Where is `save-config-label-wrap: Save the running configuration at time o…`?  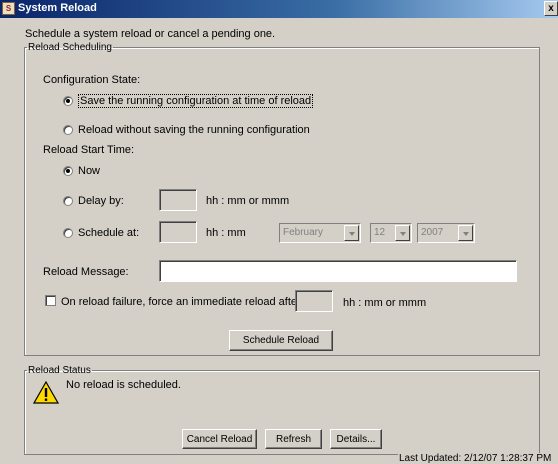
save-config-label-wrap: Save the running configuration at time o… is located at coordinates (196, 101).